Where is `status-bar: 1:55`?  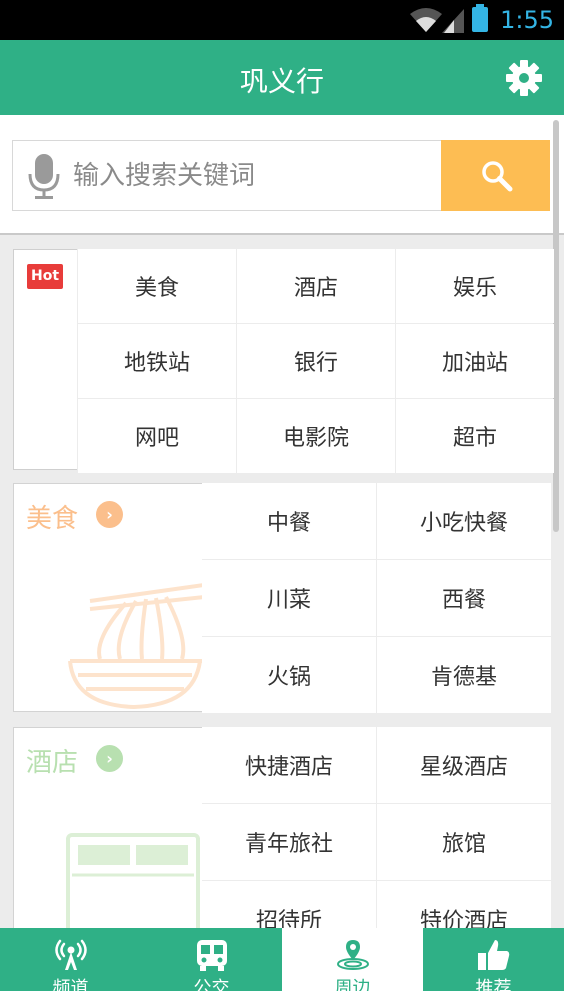
status-bar: 1:55 is located at coordinates (282, 20).